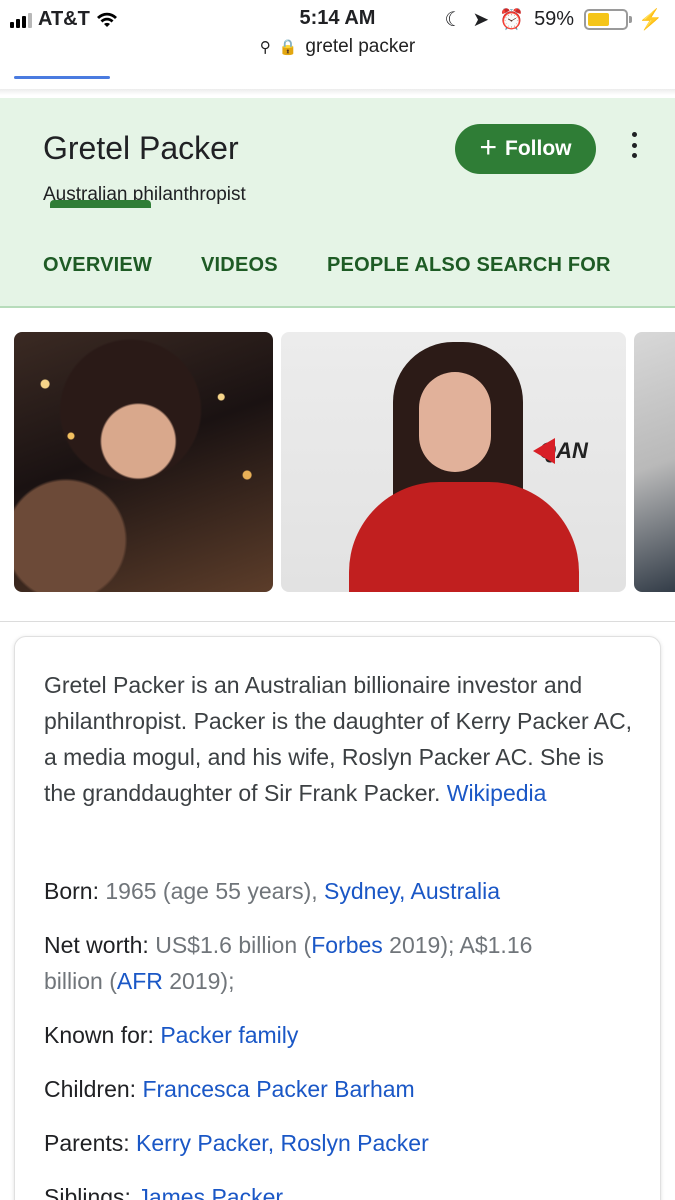  I want to click on tab-videos: VIDEOS, so click(239, 265).